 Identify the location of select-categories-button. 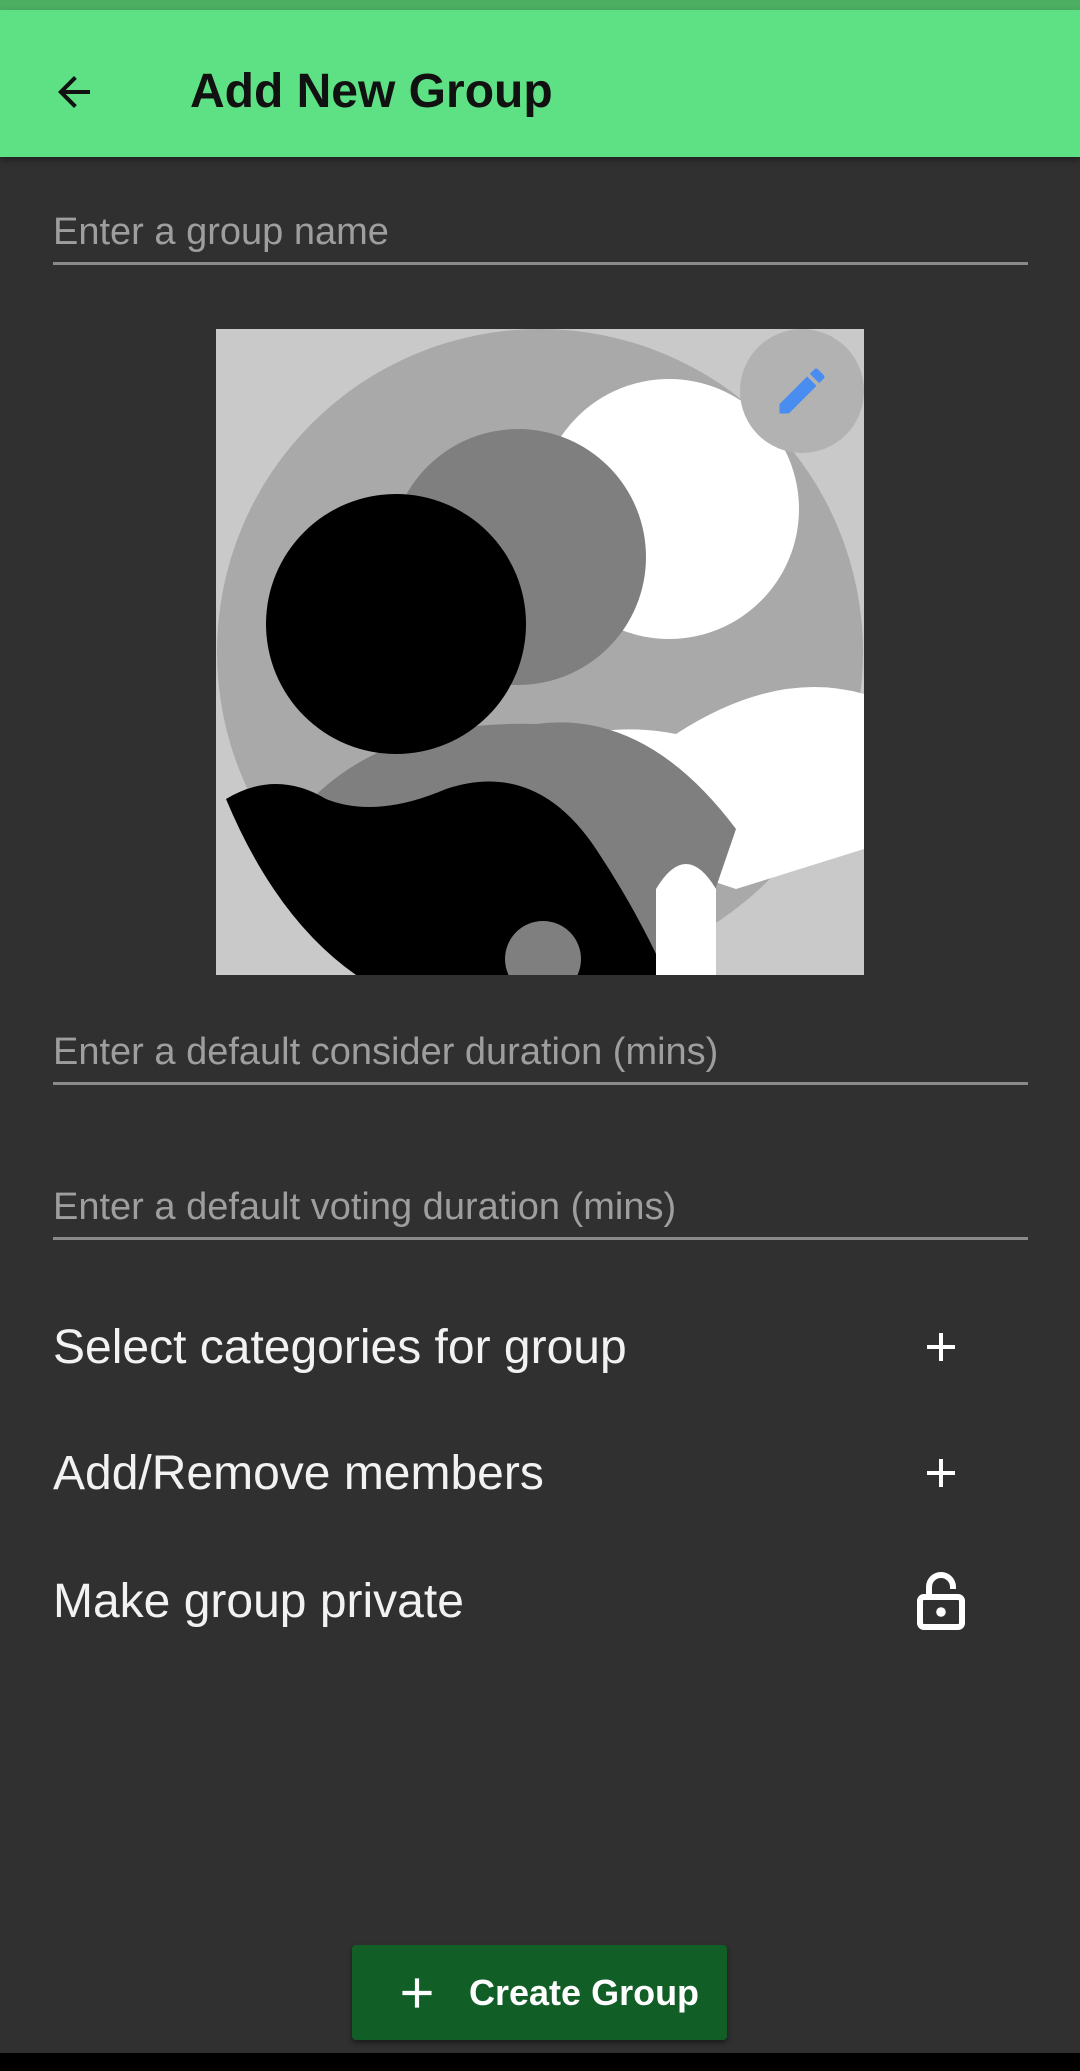
(941, 1347).